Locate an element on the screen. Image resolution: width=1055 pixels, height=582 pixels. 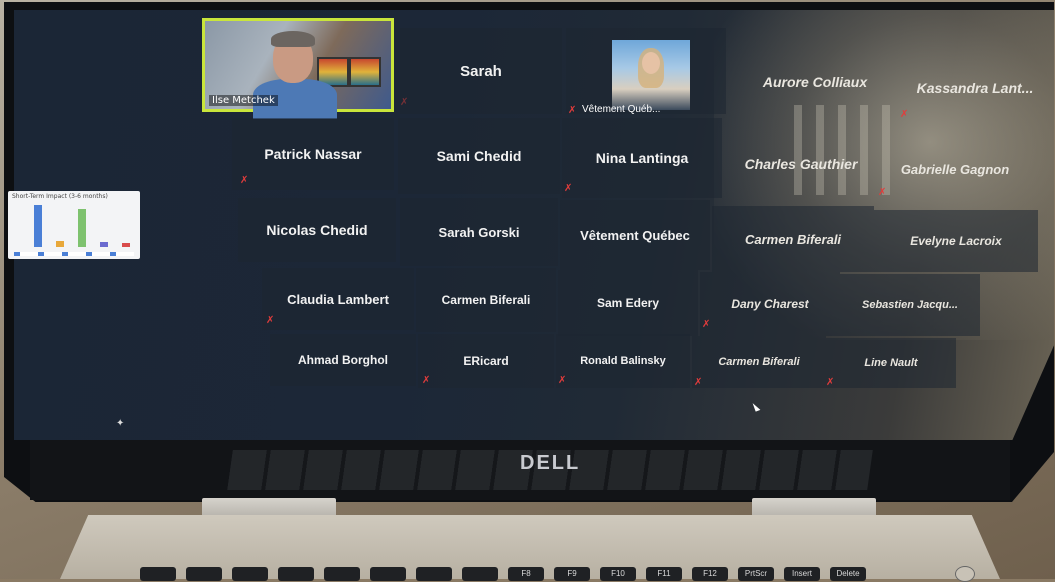
speaker-hair is located at coordinates (293, 39).